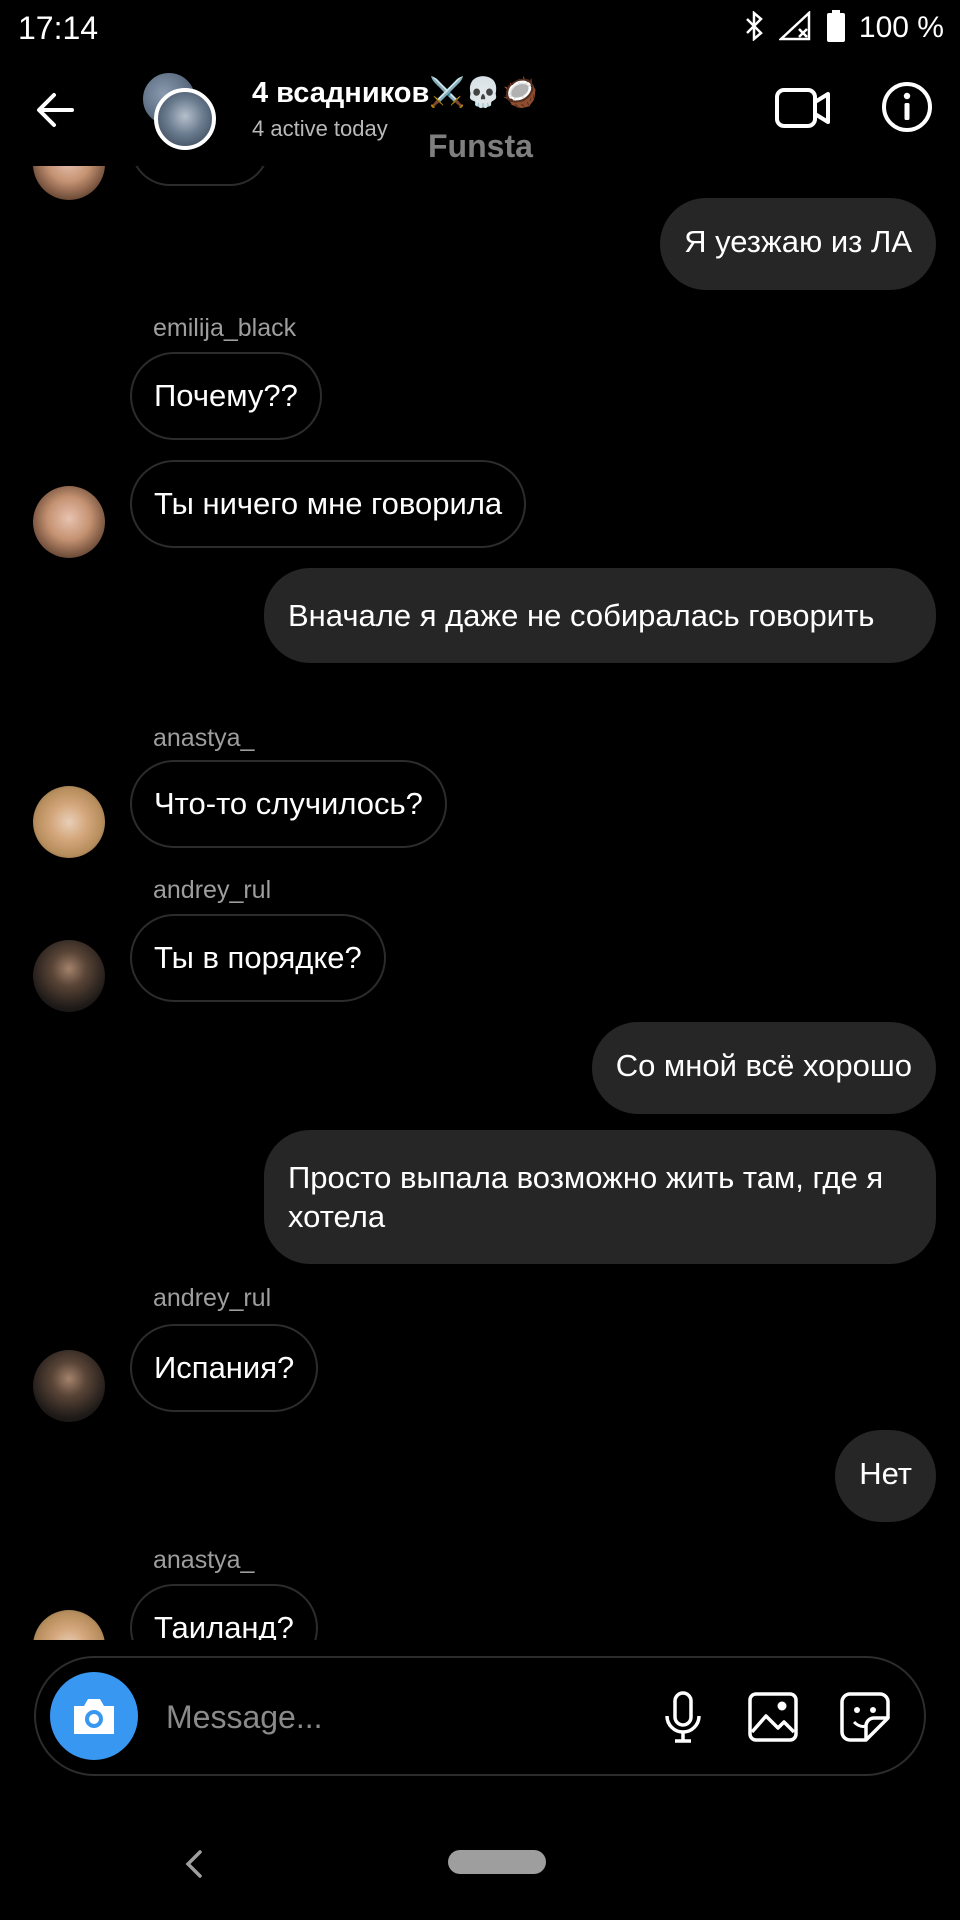 The width and height of the screenshot is (960, 1920). I want to click on sender-name: emilija_black, so click(225, 328).